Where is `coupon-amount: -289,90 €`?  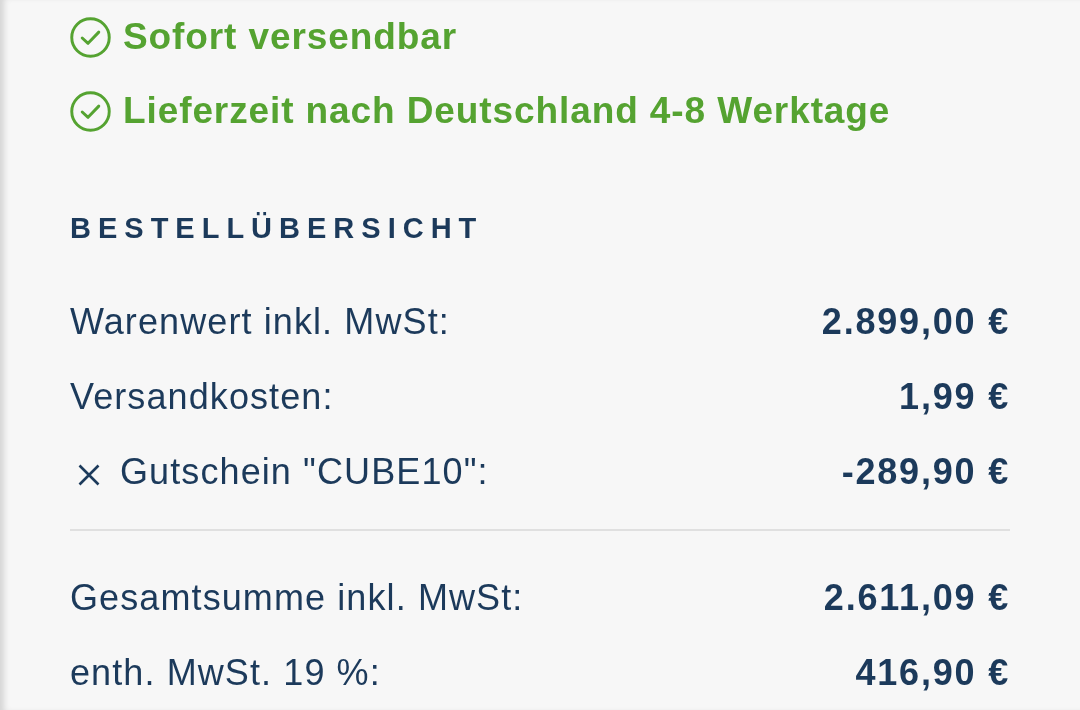 coupon-amount: -289,90 € is located at coordinates (925, 471).